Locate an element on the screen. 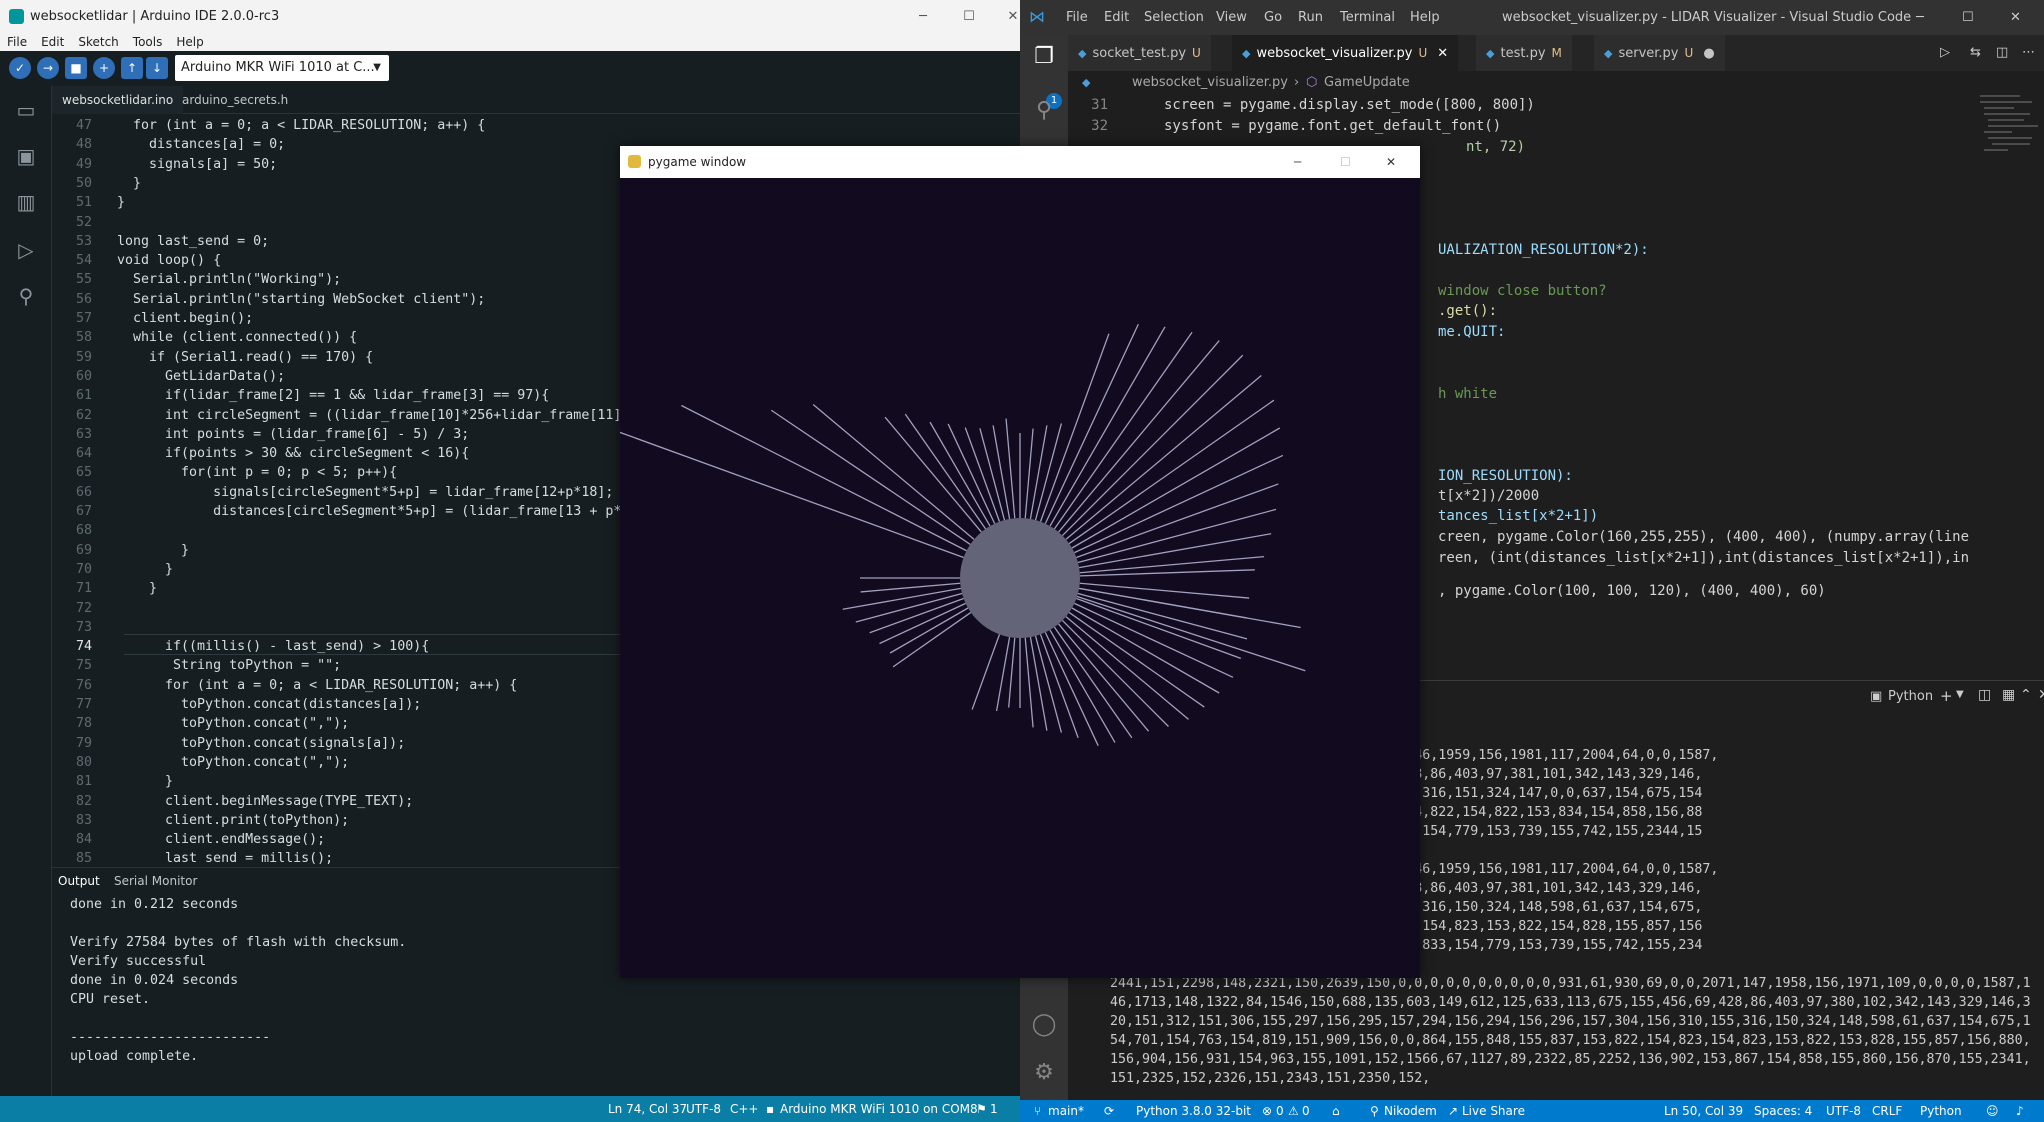  line-endings: CRLF is located at coordinates (1887, 1111).